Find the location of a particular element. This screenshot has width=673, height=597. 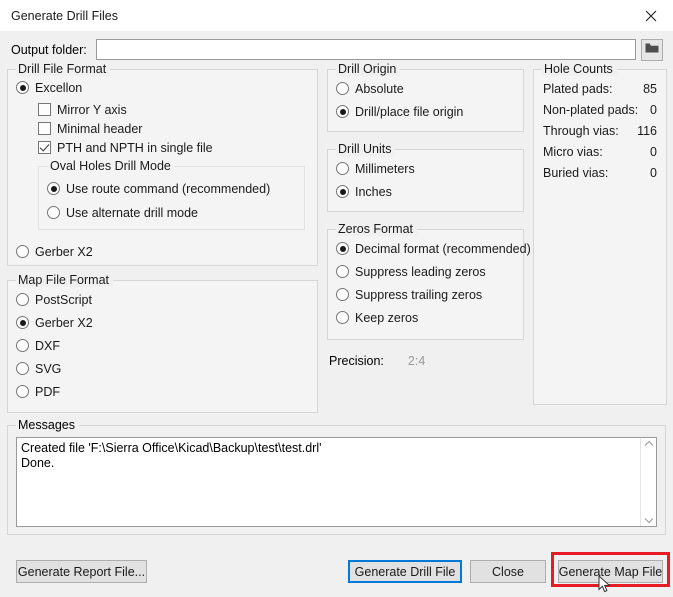

radio-use-alternate-drill-mode-indicator is located at coordinates (53, 212).